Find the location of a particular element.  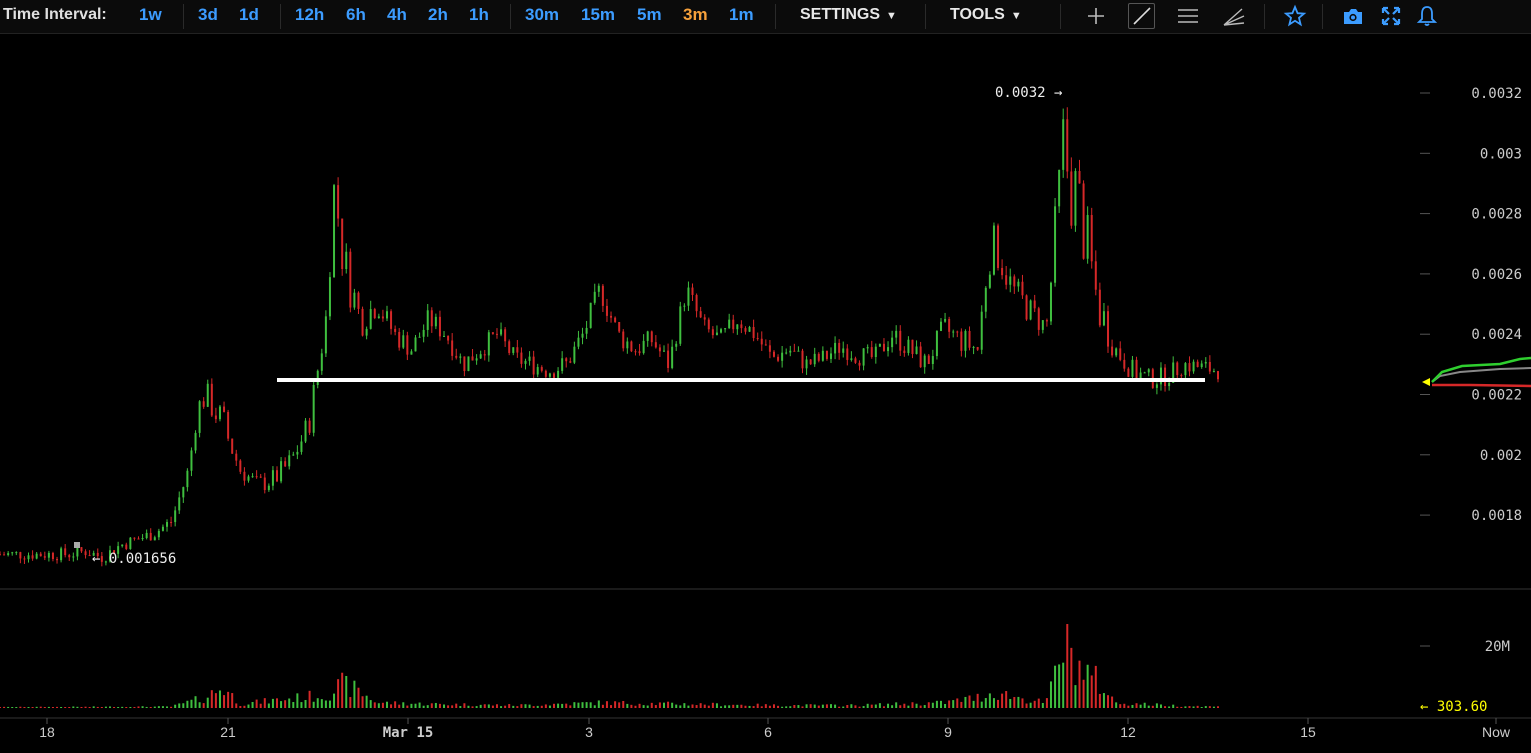

chevron-down-icon: ▼ is located at coordinates (1016, 16).